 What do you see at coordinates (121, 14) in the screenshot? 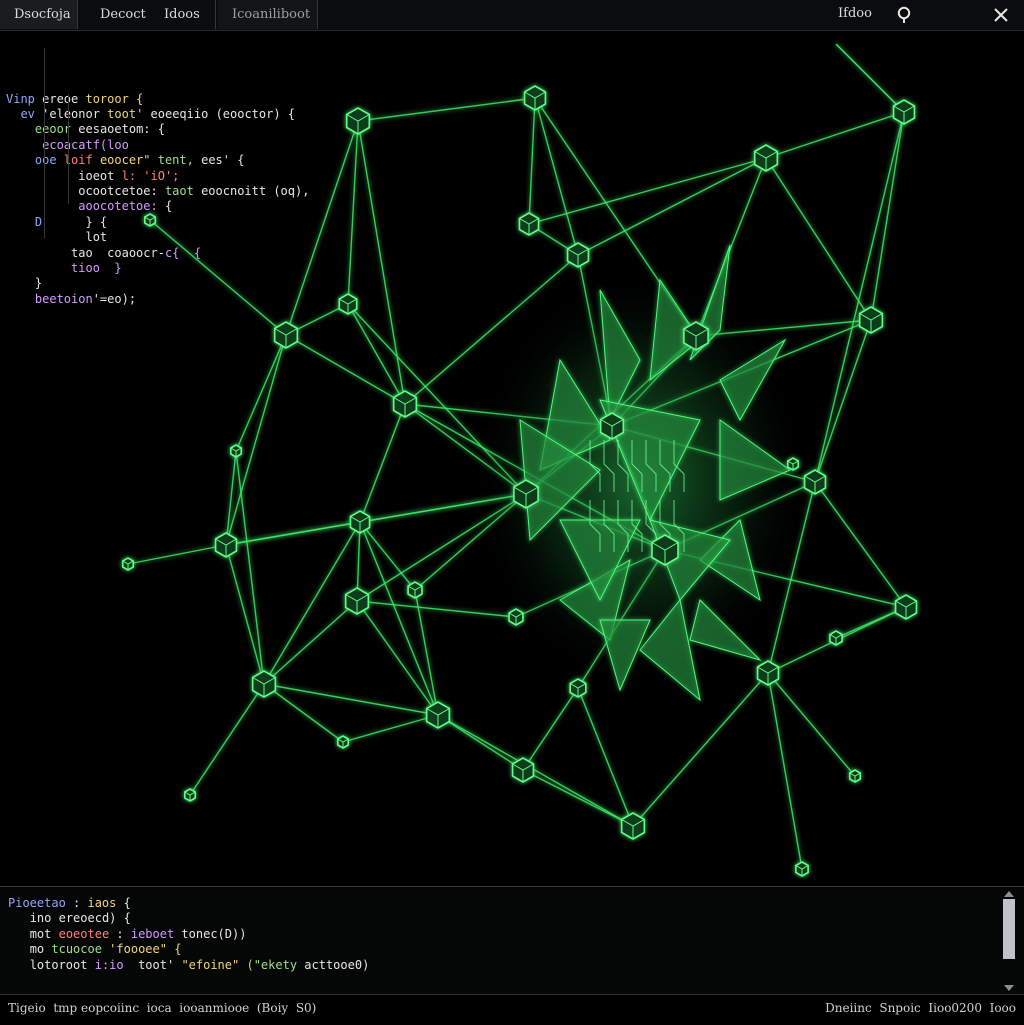
I see `tab-decoct: Decoct` at bounding box center [121, 14].